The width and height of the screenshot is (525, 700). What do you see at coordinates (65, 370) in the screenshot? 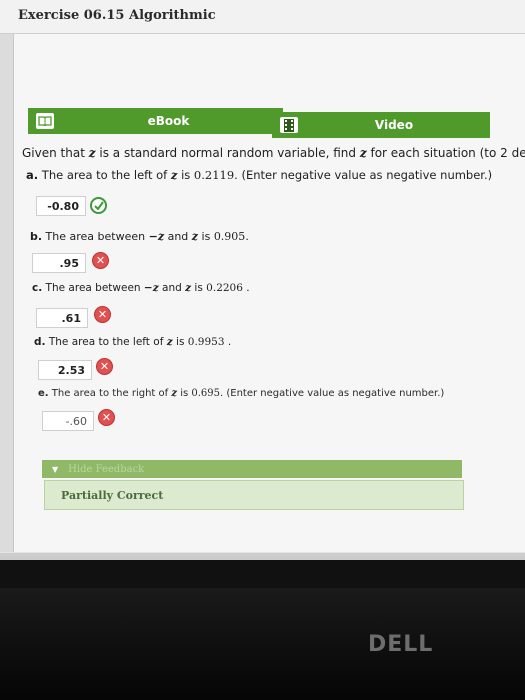
I see `part-d-answer-input: 2.53` at bounding box center [65, 370].